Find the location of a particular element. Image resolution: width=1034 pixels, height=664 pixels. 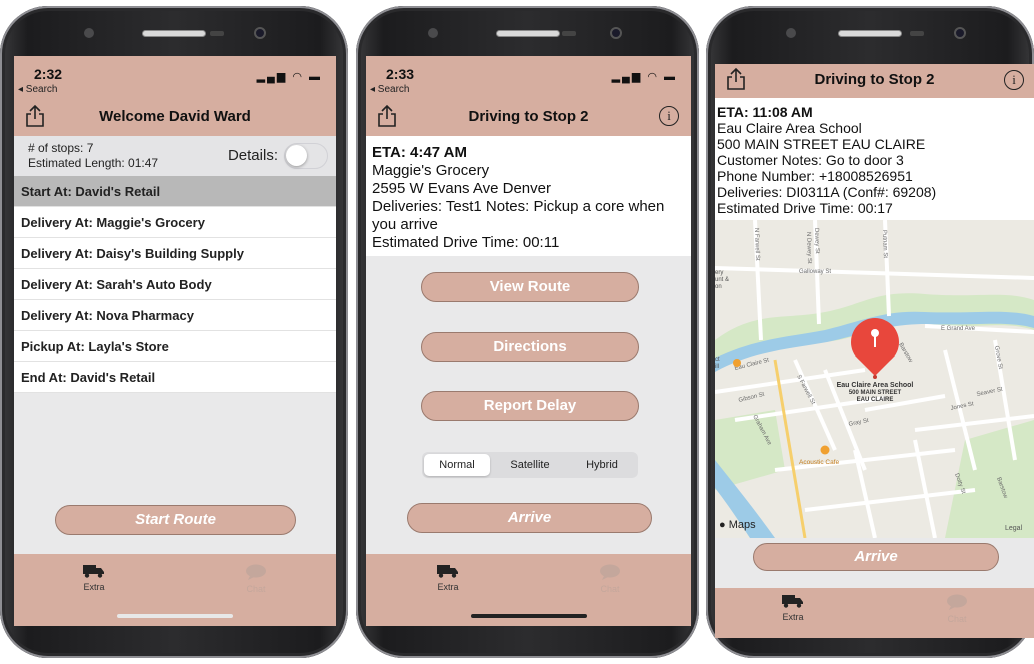

stop-address: 2595 W Evans Ave Denver is located at coordinates (461, 188).